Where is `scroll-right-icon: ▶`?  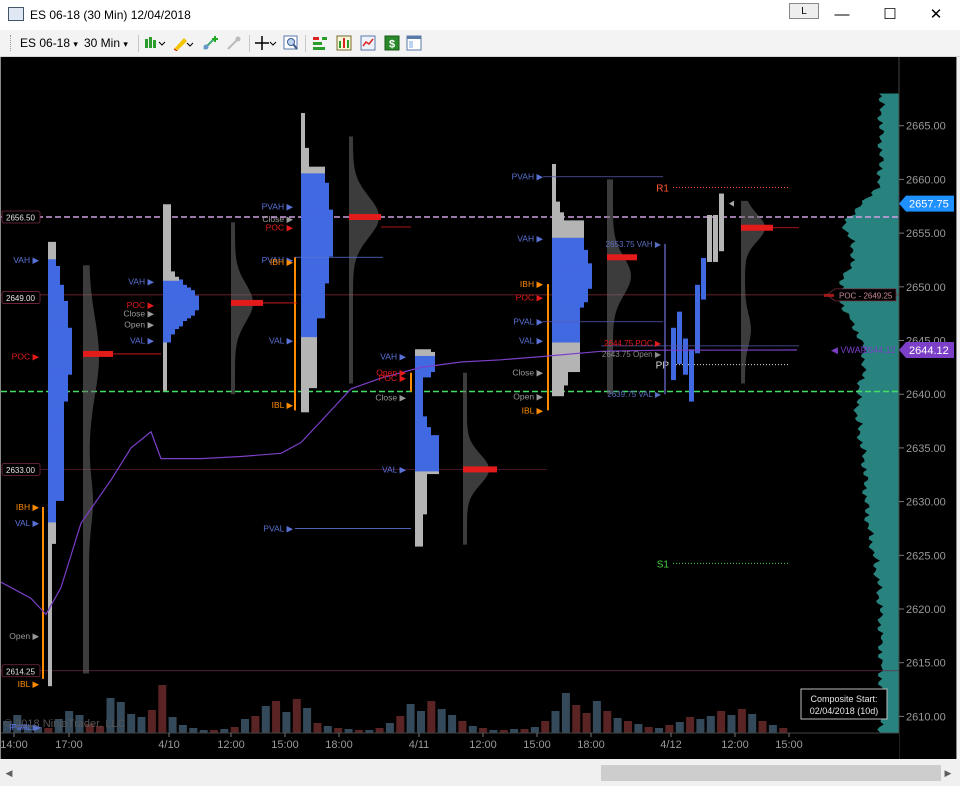 scroll-right-icon: ▶ is located at coordinates (948, 773).